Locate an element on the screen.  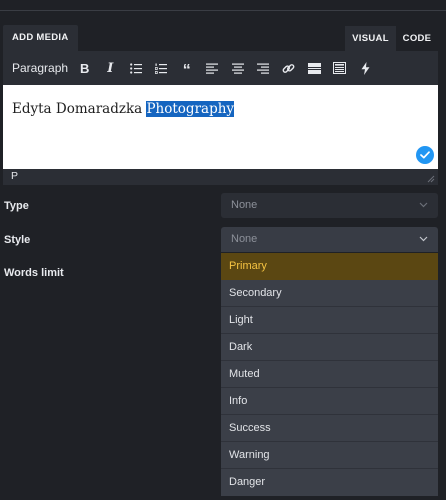
dropdown-option-muted: Muted is located at coordinates (329, 374).